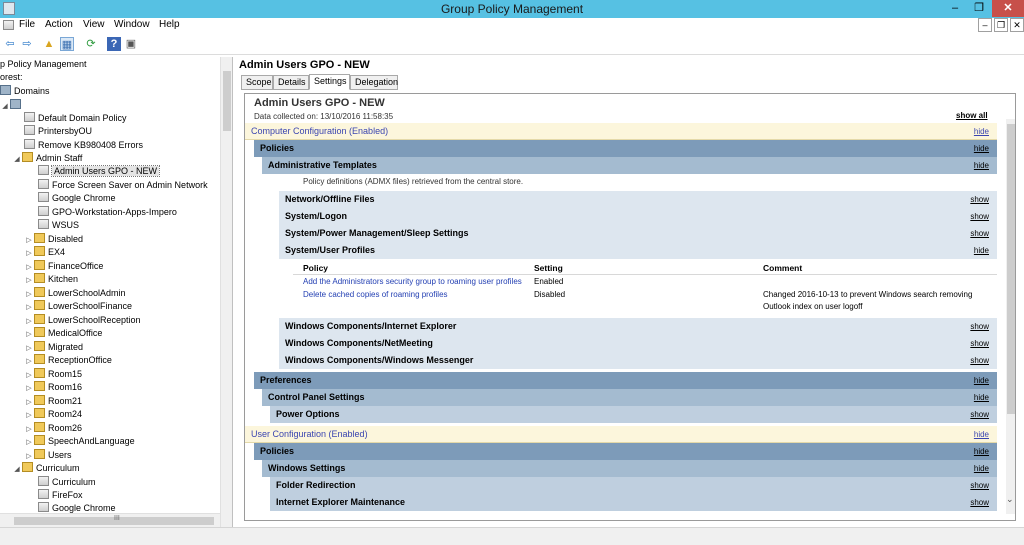 The height and width of the screenshot is (545, 1024). What do you see at coordinates (114, 44) in the screenshot?
I see `help-icon: ?` at bounding box center [114, 44].